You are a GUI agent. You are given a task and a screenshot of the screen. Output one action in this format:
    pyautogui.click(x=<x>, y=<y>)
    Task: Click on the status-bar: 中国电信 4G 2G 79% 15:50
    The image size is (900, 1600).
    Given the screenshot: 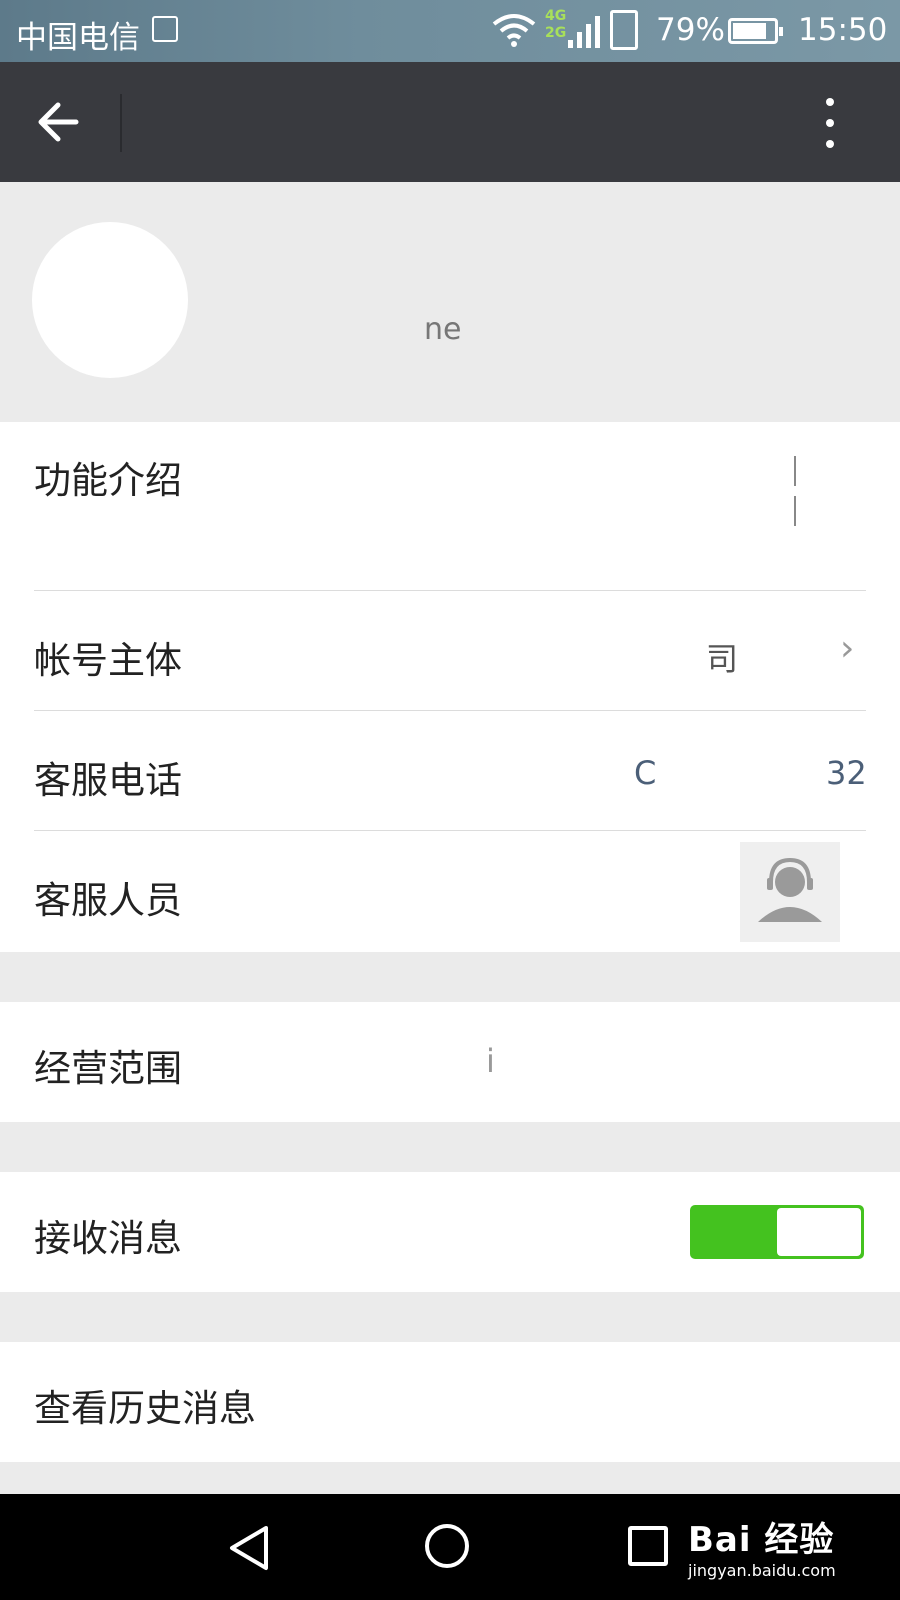 What is the action you would take?
    pyautogui.click(x=450, y=31)
    